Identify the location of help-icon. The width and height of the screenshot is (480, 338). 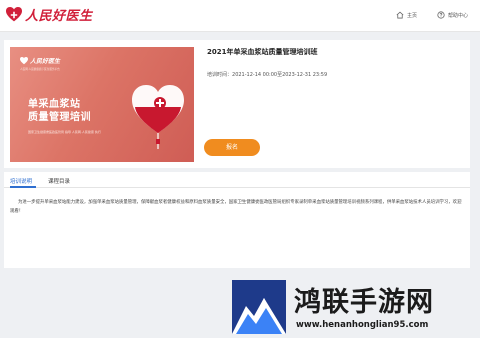
(441, 15).